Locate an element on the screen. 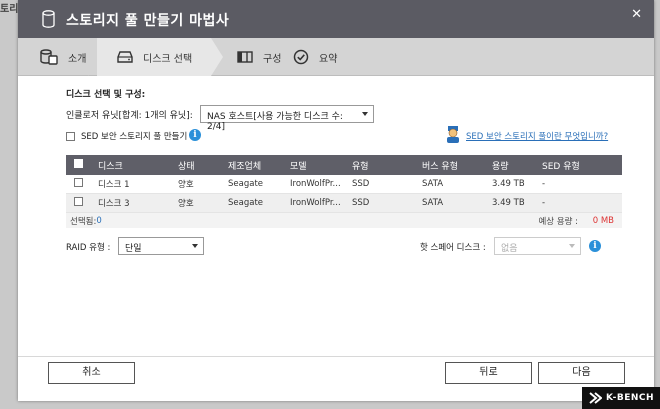 The width and height of the screenshot is (660, 409). col-disk: 디스크 is located at coordinates (131, 165).